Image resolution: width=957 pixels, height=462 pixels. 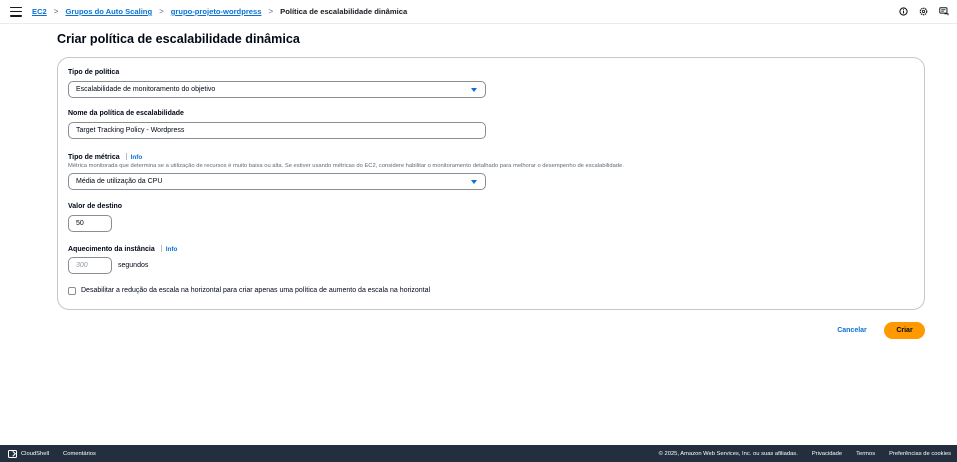 What do you see at coordinates (130, 130) in the screenshot?
I see `policy-name-value: Target Tracking Policy - Wordpress` at bounding box center [130, 130].